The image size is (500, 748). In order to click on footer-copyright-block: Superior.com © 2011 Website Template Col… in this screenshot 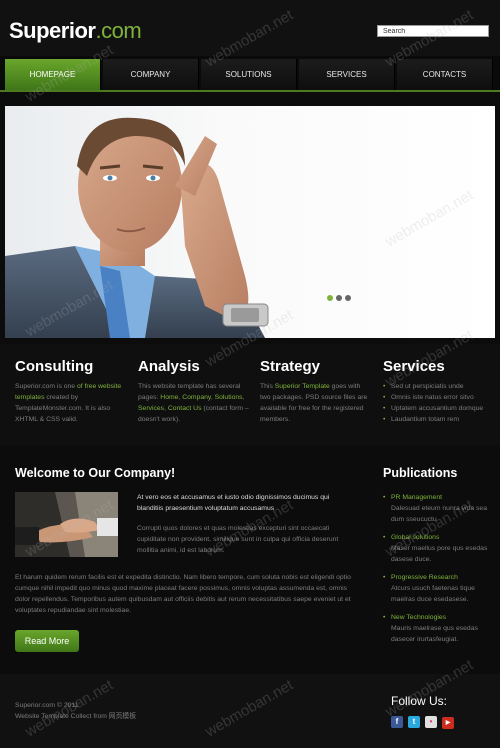, I will do `click(75, 711)`.